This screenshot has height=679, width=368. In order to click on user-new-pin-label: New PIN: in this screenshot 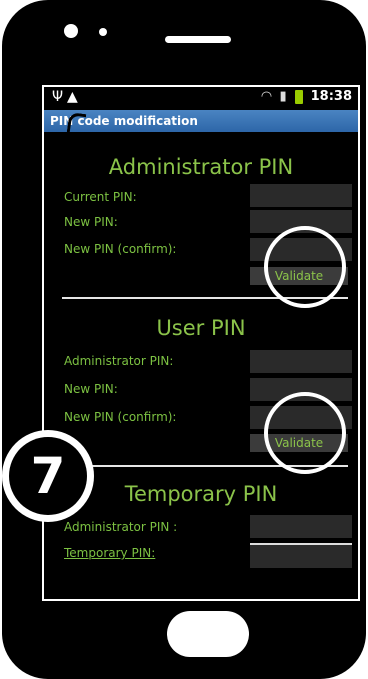, I will do `click(91, 389)`.